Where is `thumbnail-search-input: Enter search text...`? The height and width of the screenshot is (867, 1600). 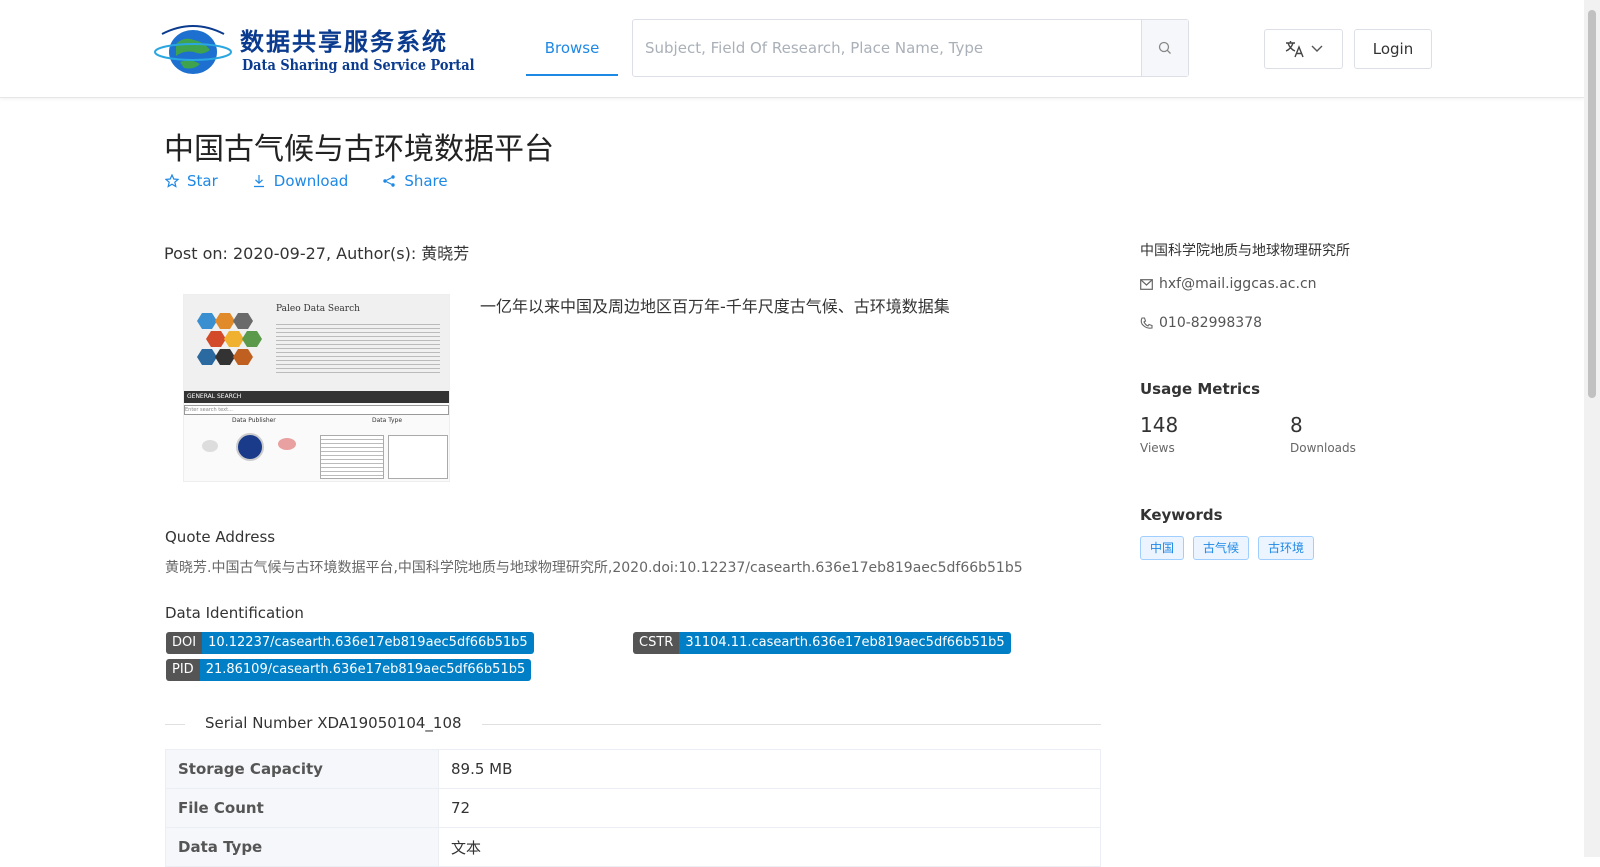 thumbnail-search-input: Enter search text... is located at coordinates (316, 410).